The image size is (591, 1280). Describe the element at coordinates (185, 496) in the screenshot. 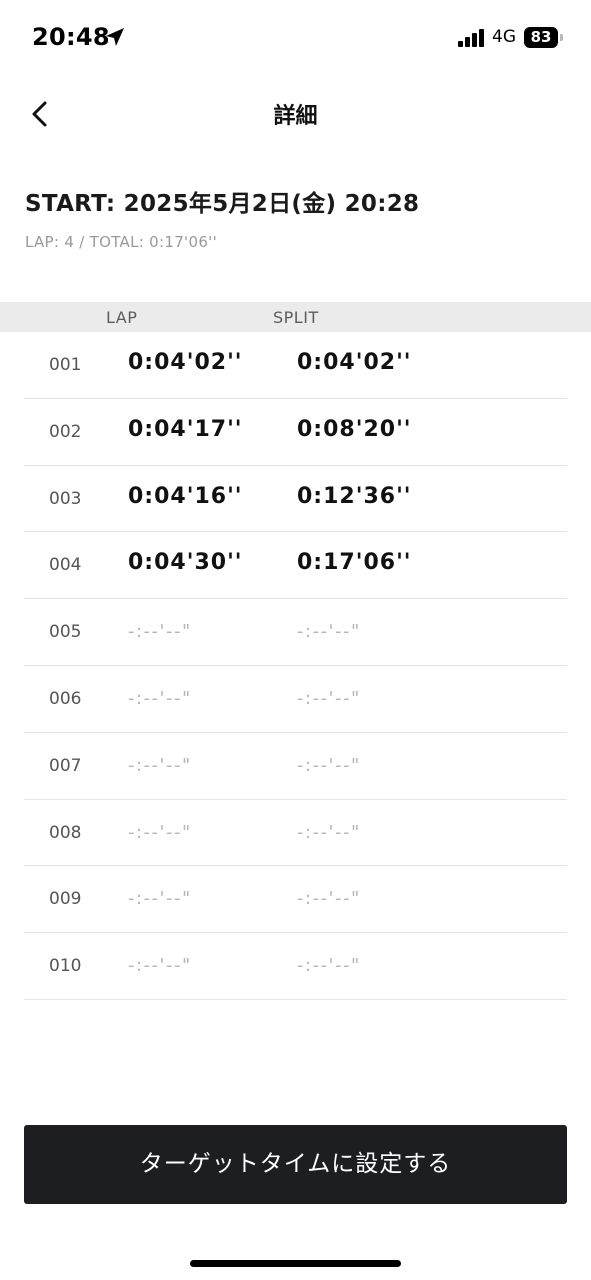

I see `lap-time: 0:04'16''` at that location.